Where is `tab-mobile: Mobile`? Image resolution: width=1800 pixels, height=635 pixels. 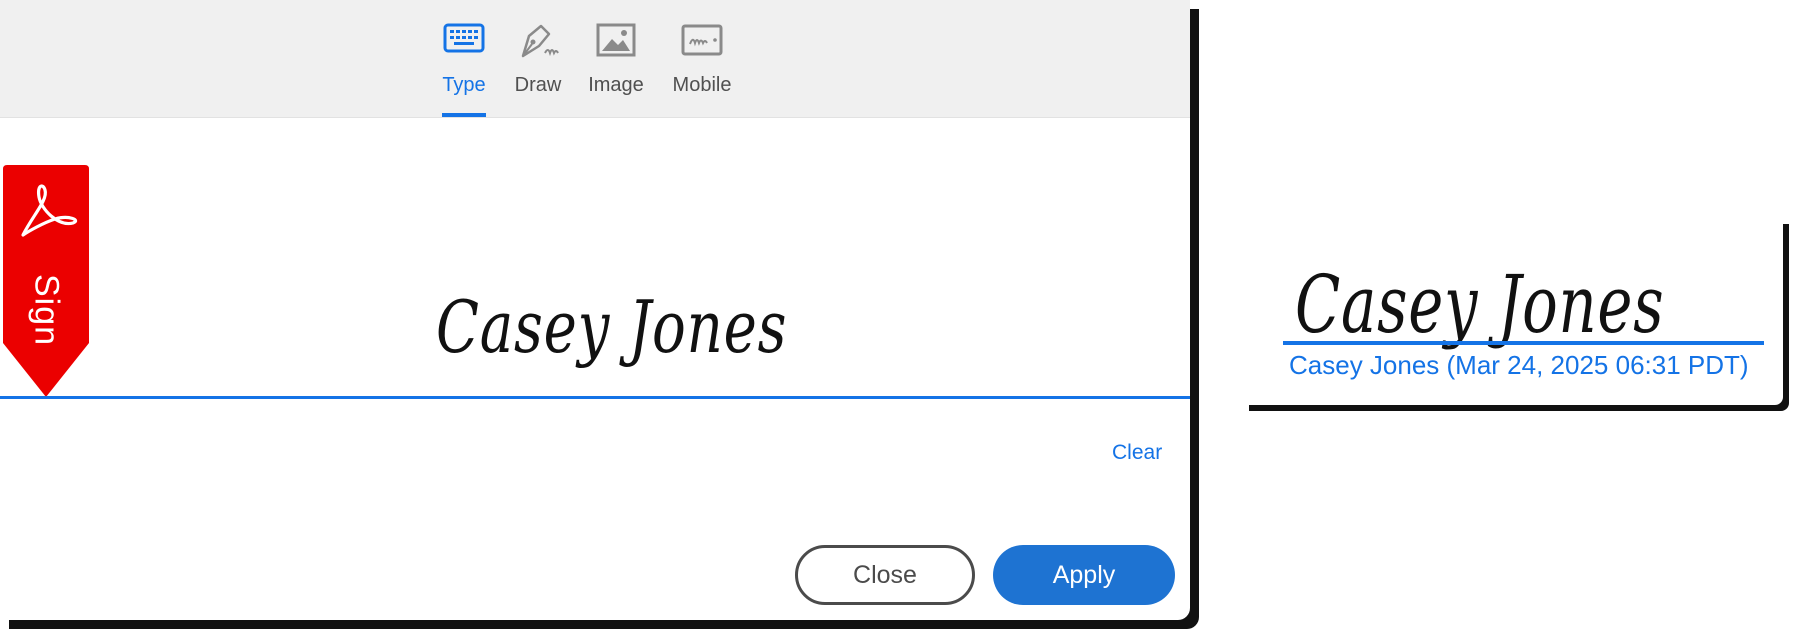
tab-mobile: Mobile is located at coordinates (702, 68).